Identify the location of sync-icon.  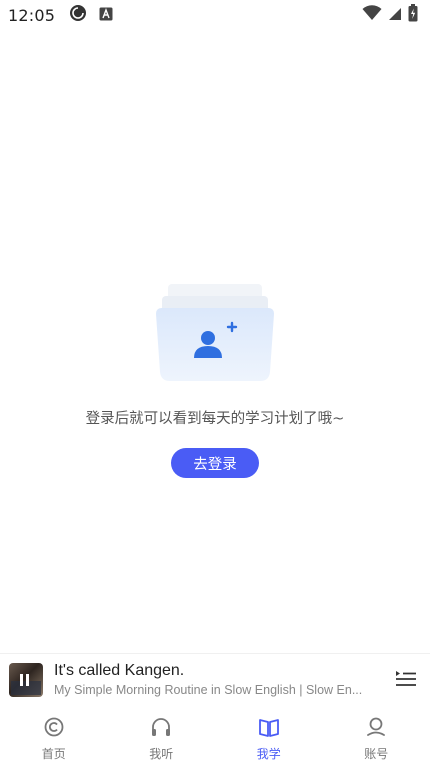
(78, 15).